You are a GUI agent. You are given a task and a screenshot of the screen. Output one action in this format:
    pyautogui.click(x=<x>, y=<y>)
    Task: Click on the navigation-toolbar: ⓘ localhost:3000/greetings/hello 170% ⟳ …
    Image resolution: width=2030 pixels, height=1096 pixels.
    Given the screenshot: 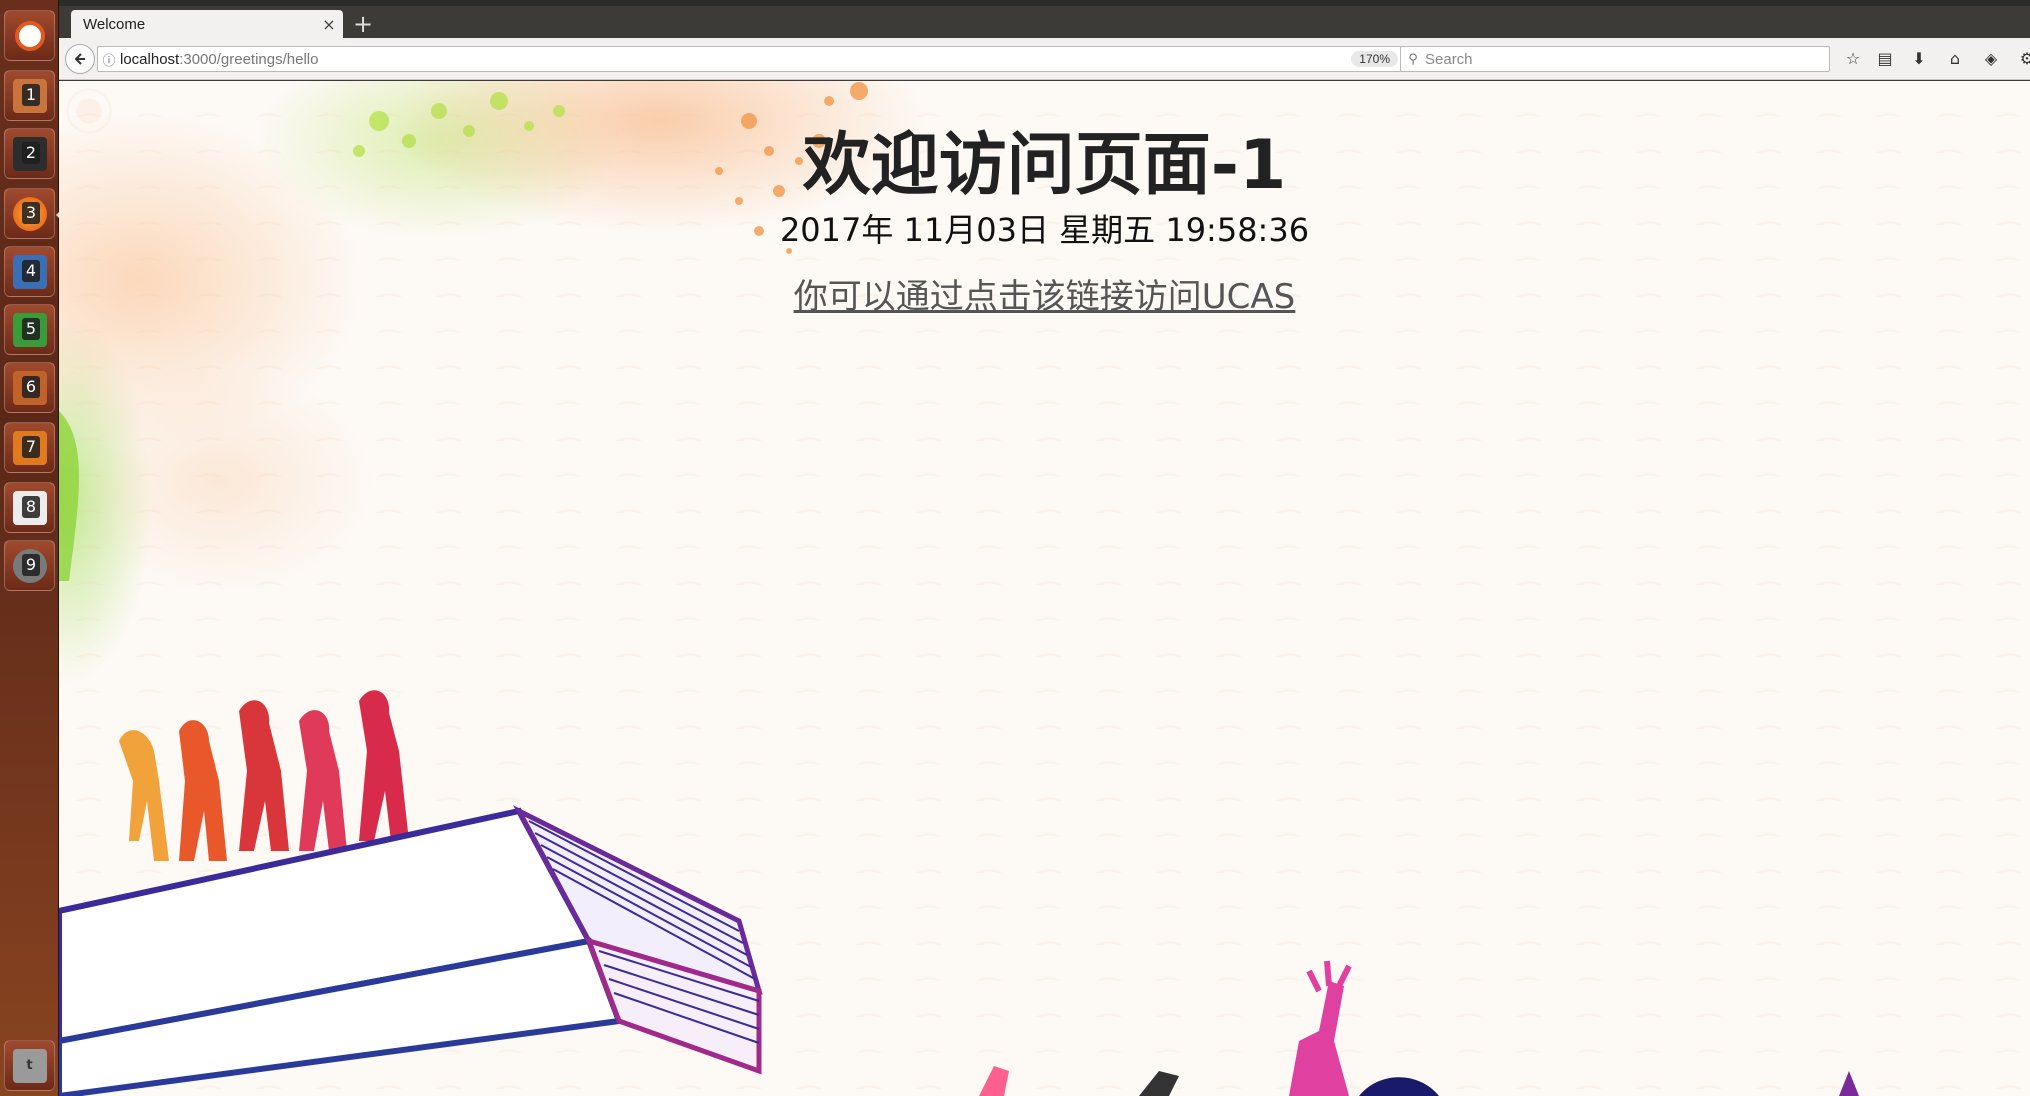 What is the action you would take?
    pyautogui.click(x=1044, y=59)
    